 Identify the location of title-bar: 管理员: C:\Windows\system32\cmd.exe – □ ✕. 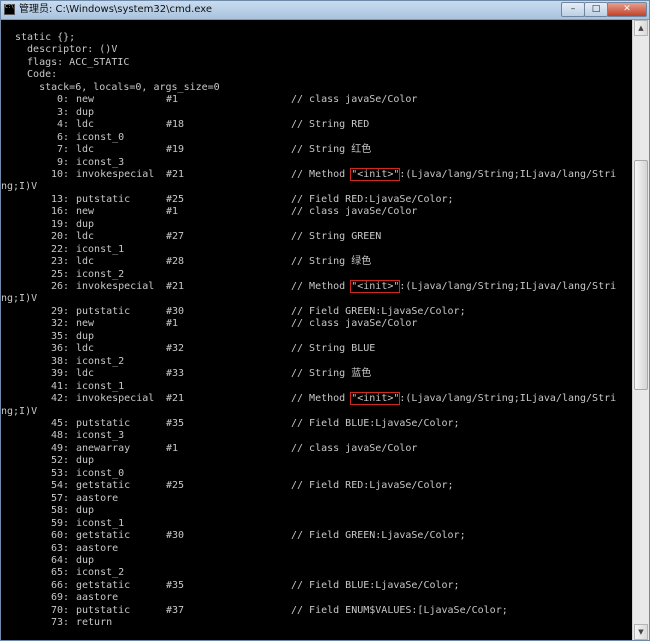
(325, 10).